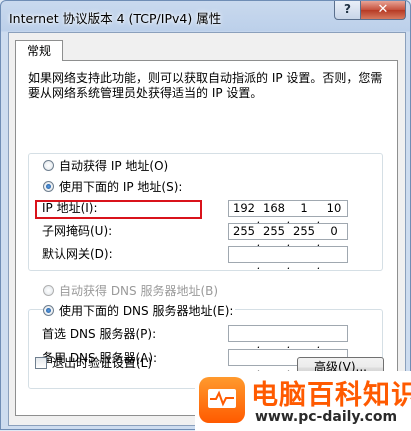 The image size is (411, 431). Describe the element at coordinates (41, 363) in the screenshot. I see `checkbox-unchecked-icon` at that location.